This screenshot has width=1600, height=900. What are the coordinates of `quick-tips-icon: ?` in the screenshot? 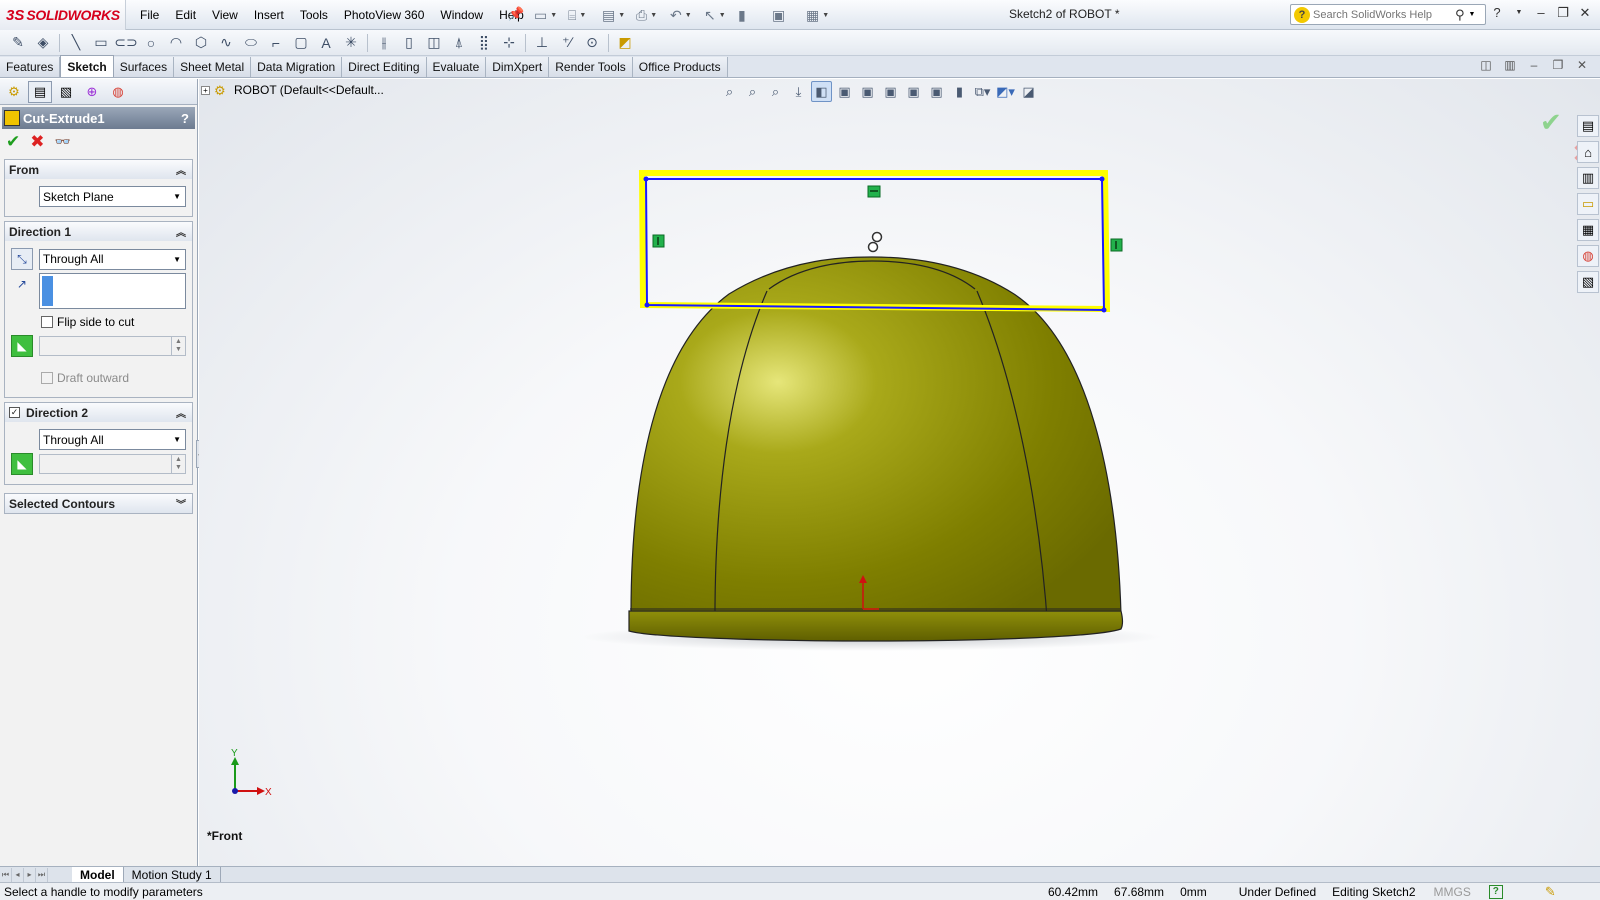 It's located at (1495, 891).